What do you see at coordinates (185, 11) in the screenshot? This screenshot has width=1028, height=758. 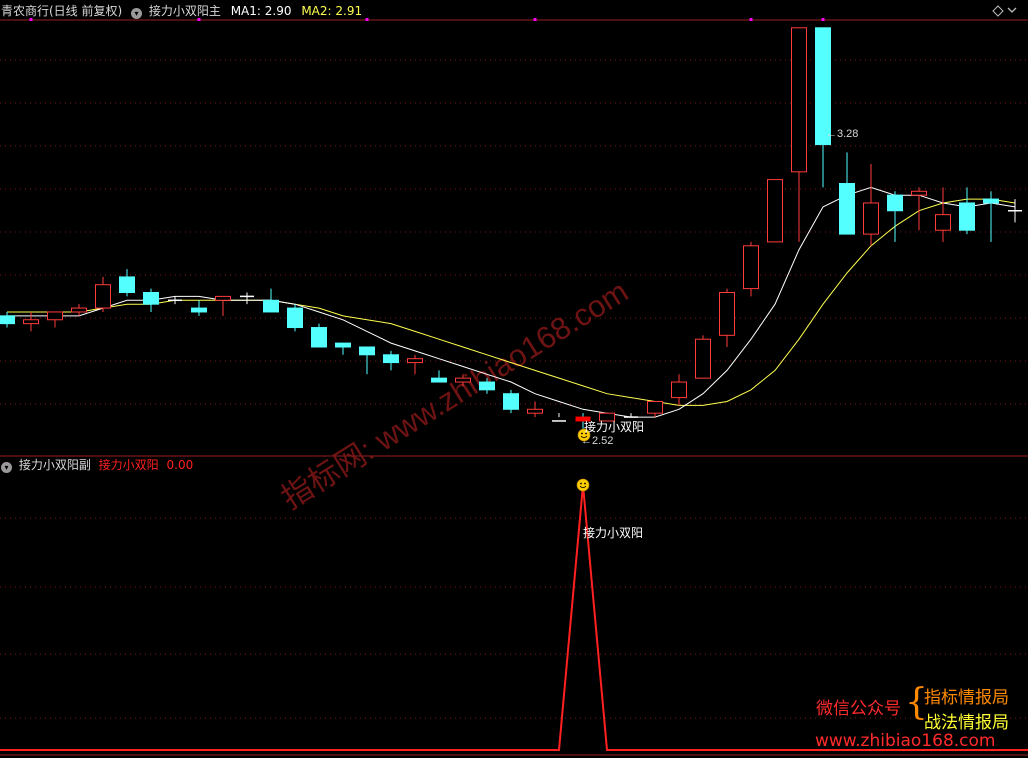 I see `main-indicator-name: 接力小双阳主` at bounding box center [185, 11].